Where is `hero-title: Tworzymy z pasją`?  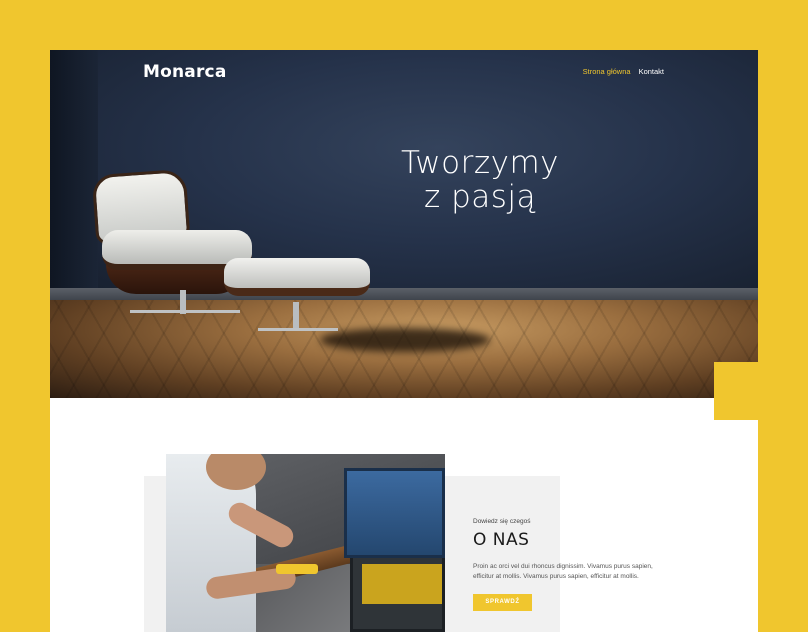 hero-title: Tworzymy z pasją is located at coordinates (480, 180).